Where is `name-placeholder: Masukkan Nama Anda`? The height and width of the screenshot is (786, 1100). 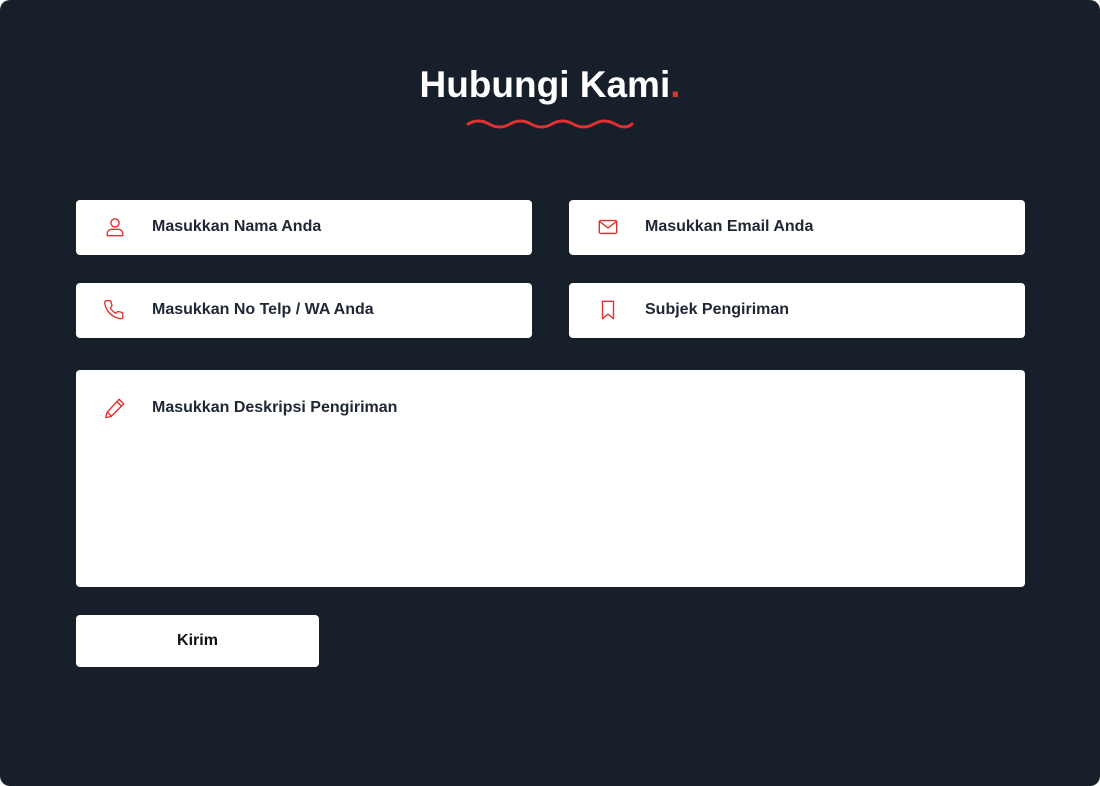 name-placeholder: Masukkan Nama Anda is located at coordinates (237, 226).